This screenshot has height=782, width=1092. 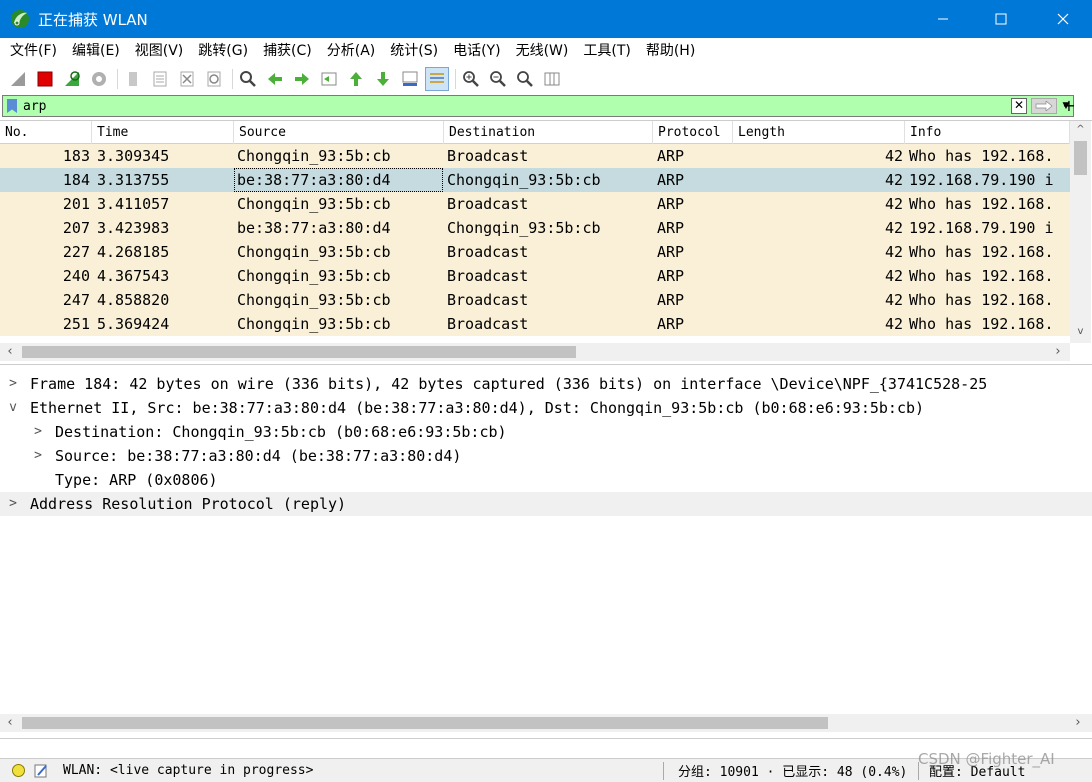 What do you see at coordinates (12, 106) in the screenshot?
I see `bookmark-icon` at bounding box center [12, 106].